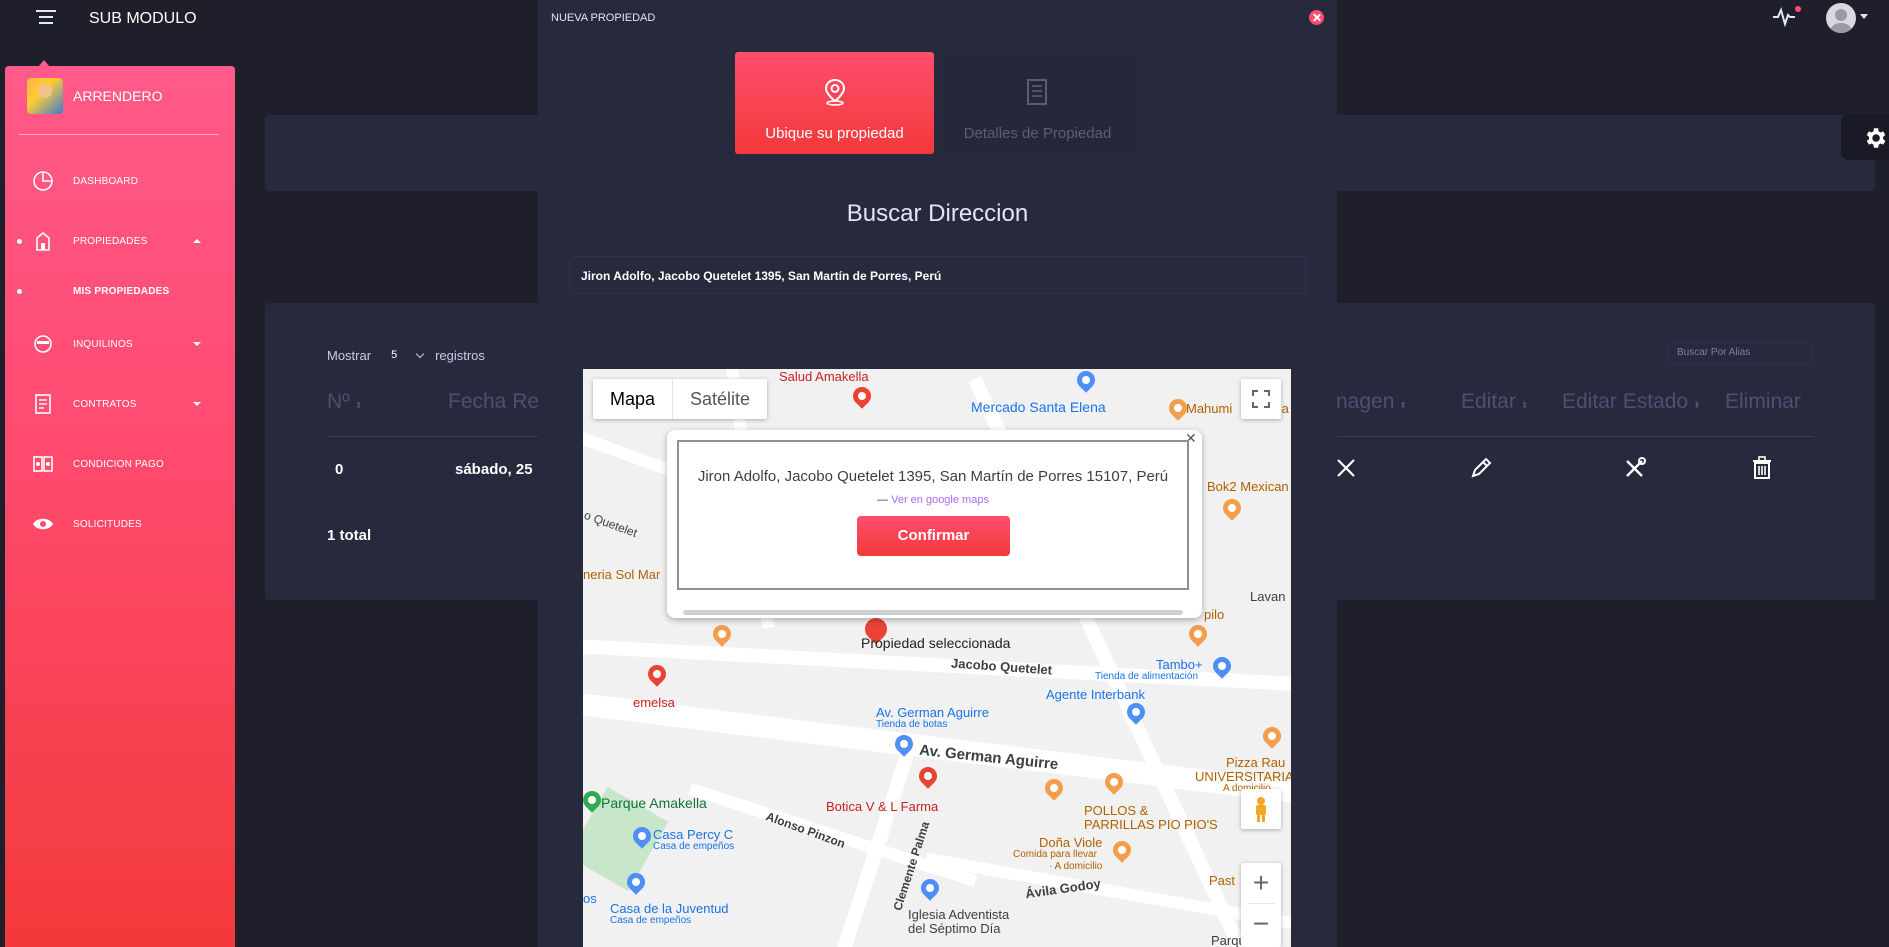 The image size is (1889, 947). What do you see at coordinates (1086, 381) in the screenshot?
I see `market-pin` at bounding box center [1086, 381].